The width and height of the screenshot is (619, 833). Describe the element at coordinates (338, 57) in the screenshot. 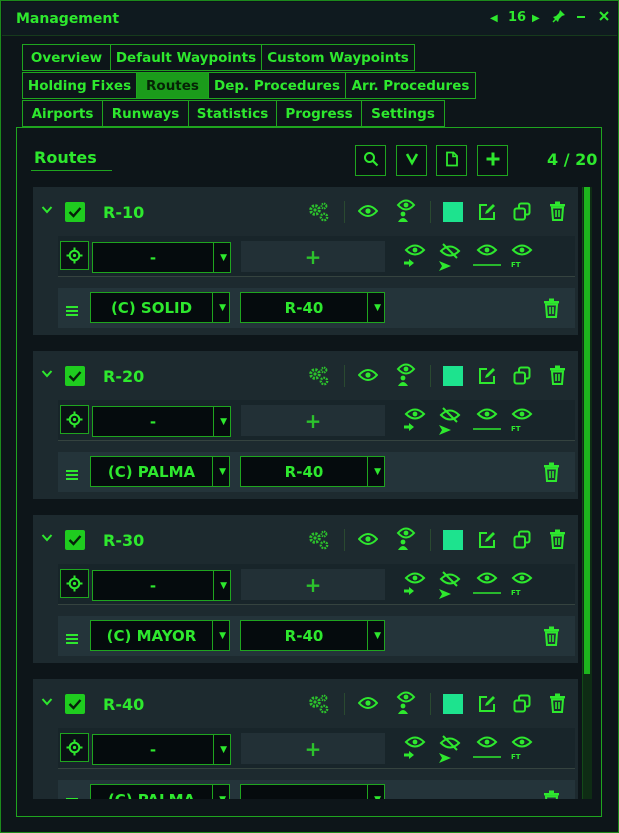

I see `tab-custom-waypoints: Custom Waypoints` at that location.